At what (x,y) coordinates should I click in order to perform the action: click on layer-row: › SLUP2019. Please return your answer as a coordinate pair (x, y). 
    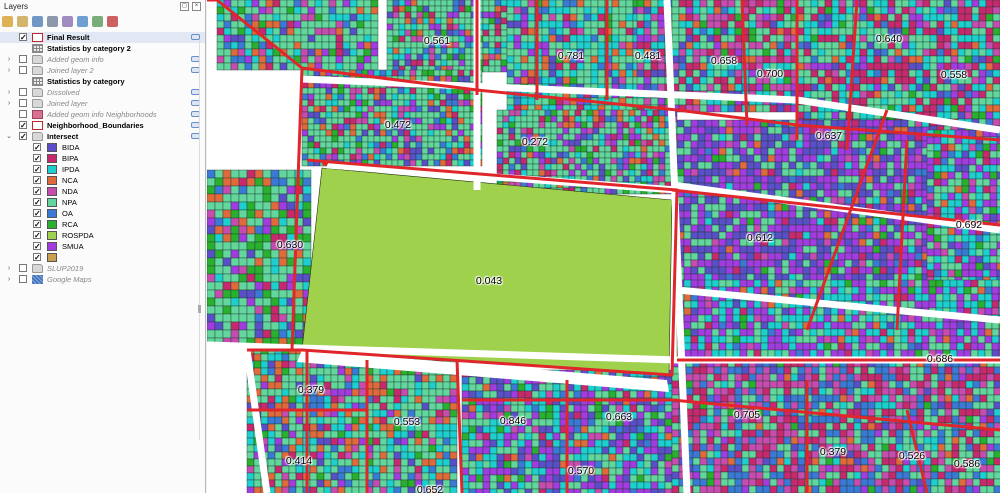
    Looking at the image, I should click on (102, 268).